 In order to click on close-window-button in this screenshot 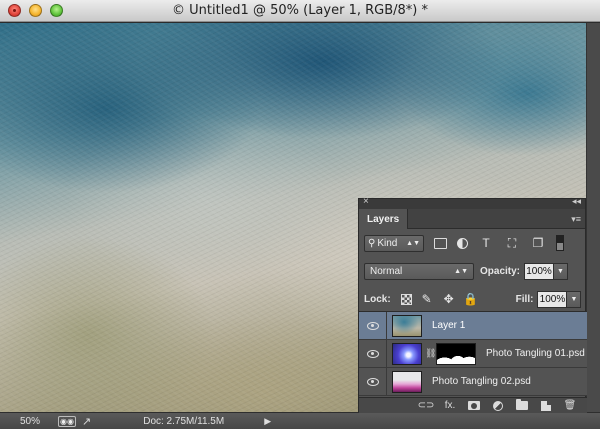, I will do `click(14, 10)`.